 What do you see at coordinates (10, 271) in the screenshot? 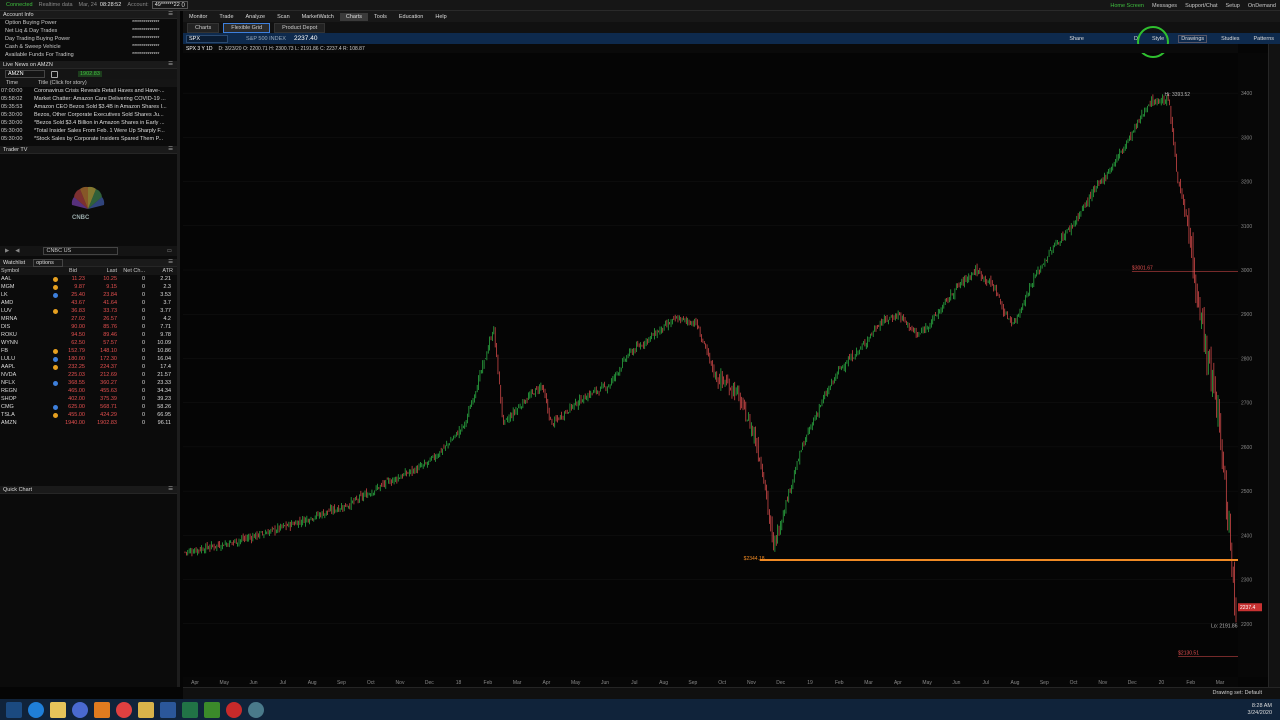
I see `watchlist-col-symbol: Symbol` at bounding box center [10, 271].